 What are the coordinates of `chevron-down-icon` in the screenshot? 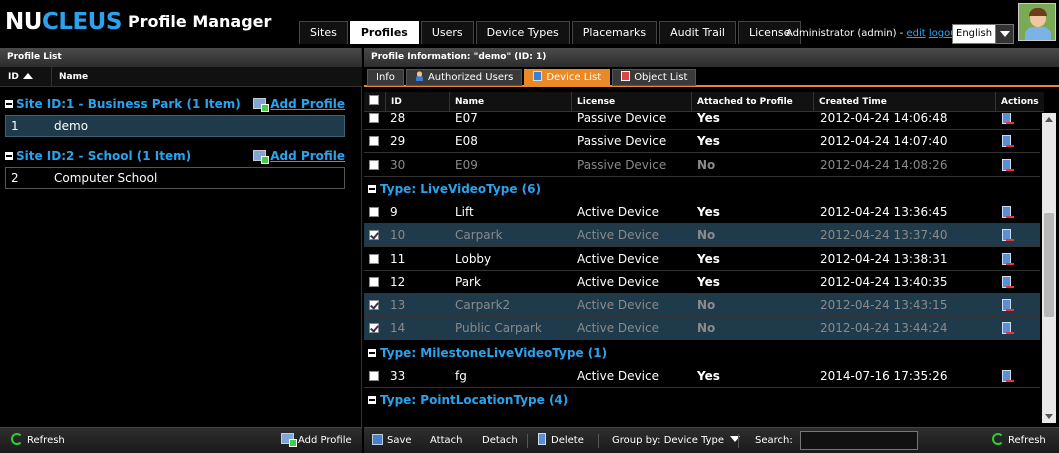 It's located at (1004, 34).